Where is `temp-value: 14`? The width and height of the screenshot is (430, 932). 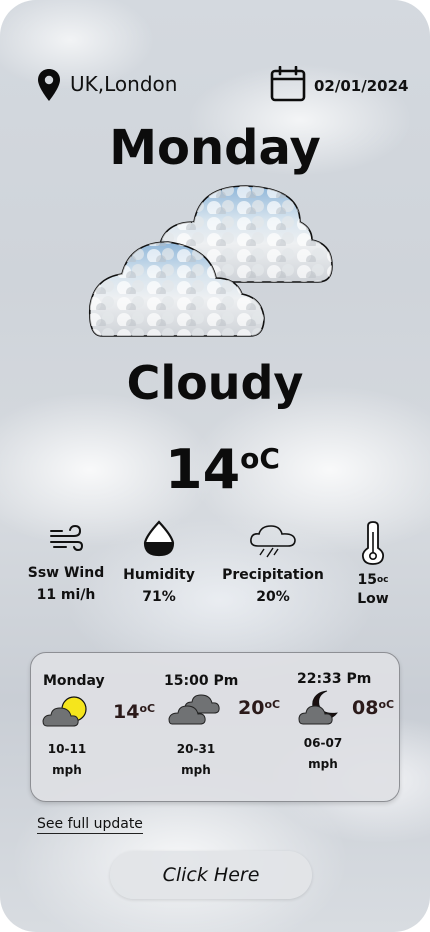
temp-value: 14 is located at coordinates (203, 469).